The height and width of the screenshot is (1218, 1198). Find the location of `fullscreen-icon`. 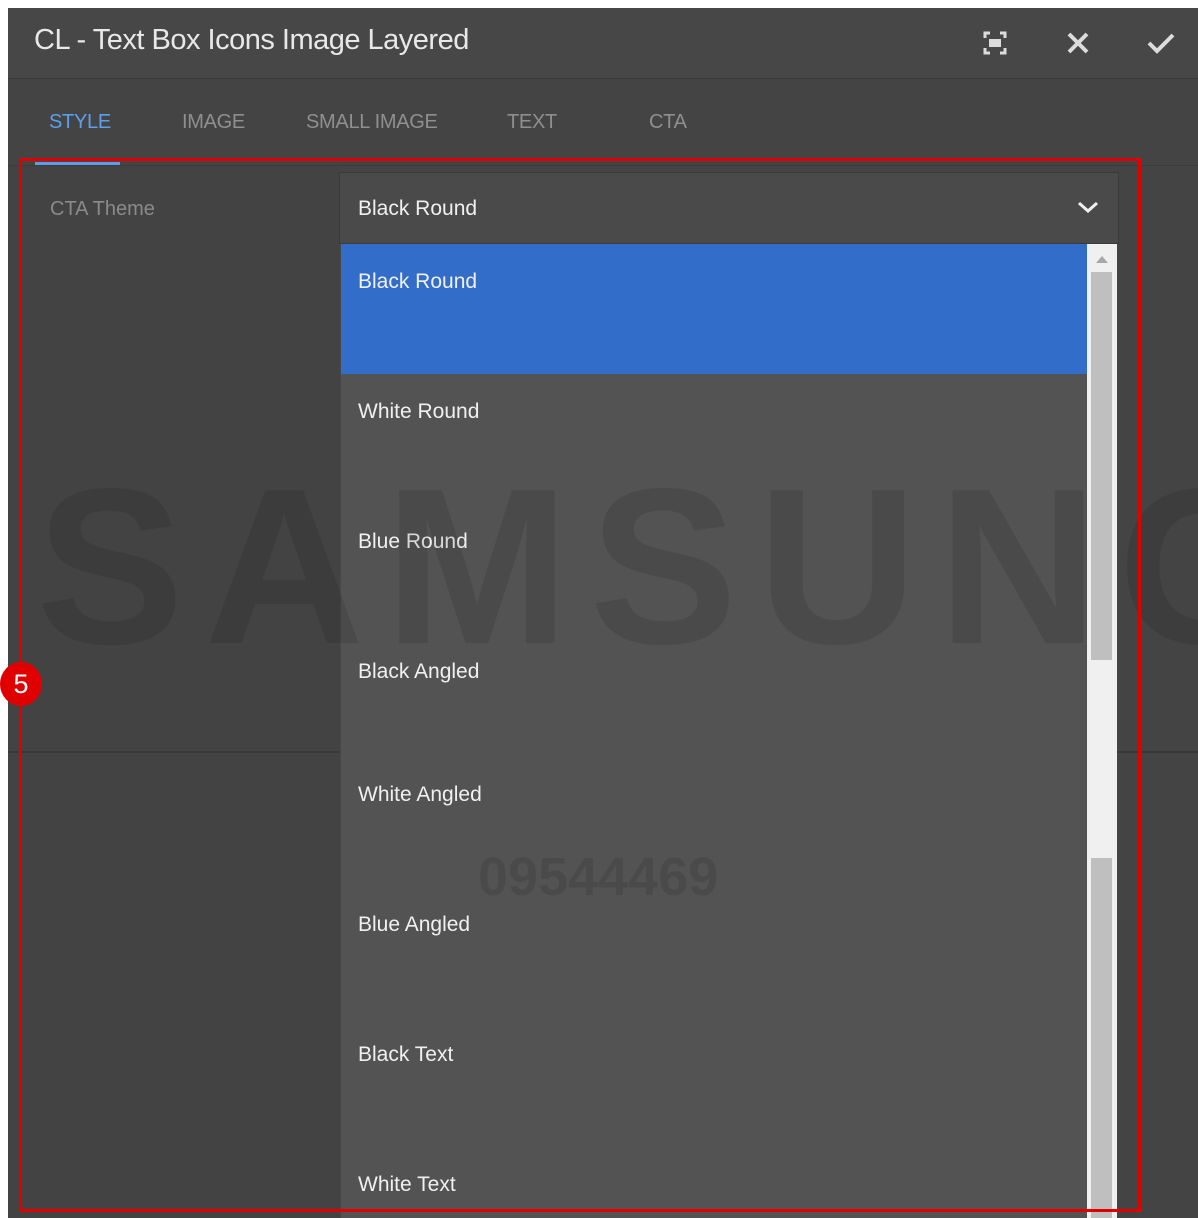

fullscreen-icon is located at coordinates (995, 43).